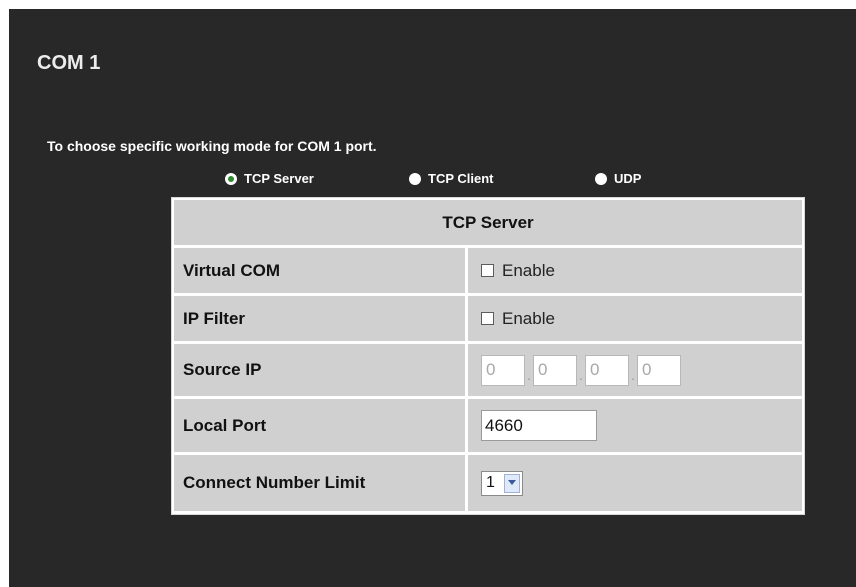 The width and height of the screenshot is (856, 587). What do you see at coordinates (319, 425) in the screenshot?
I see `local-port-label: Local Port` at bounding box center [319, 425].